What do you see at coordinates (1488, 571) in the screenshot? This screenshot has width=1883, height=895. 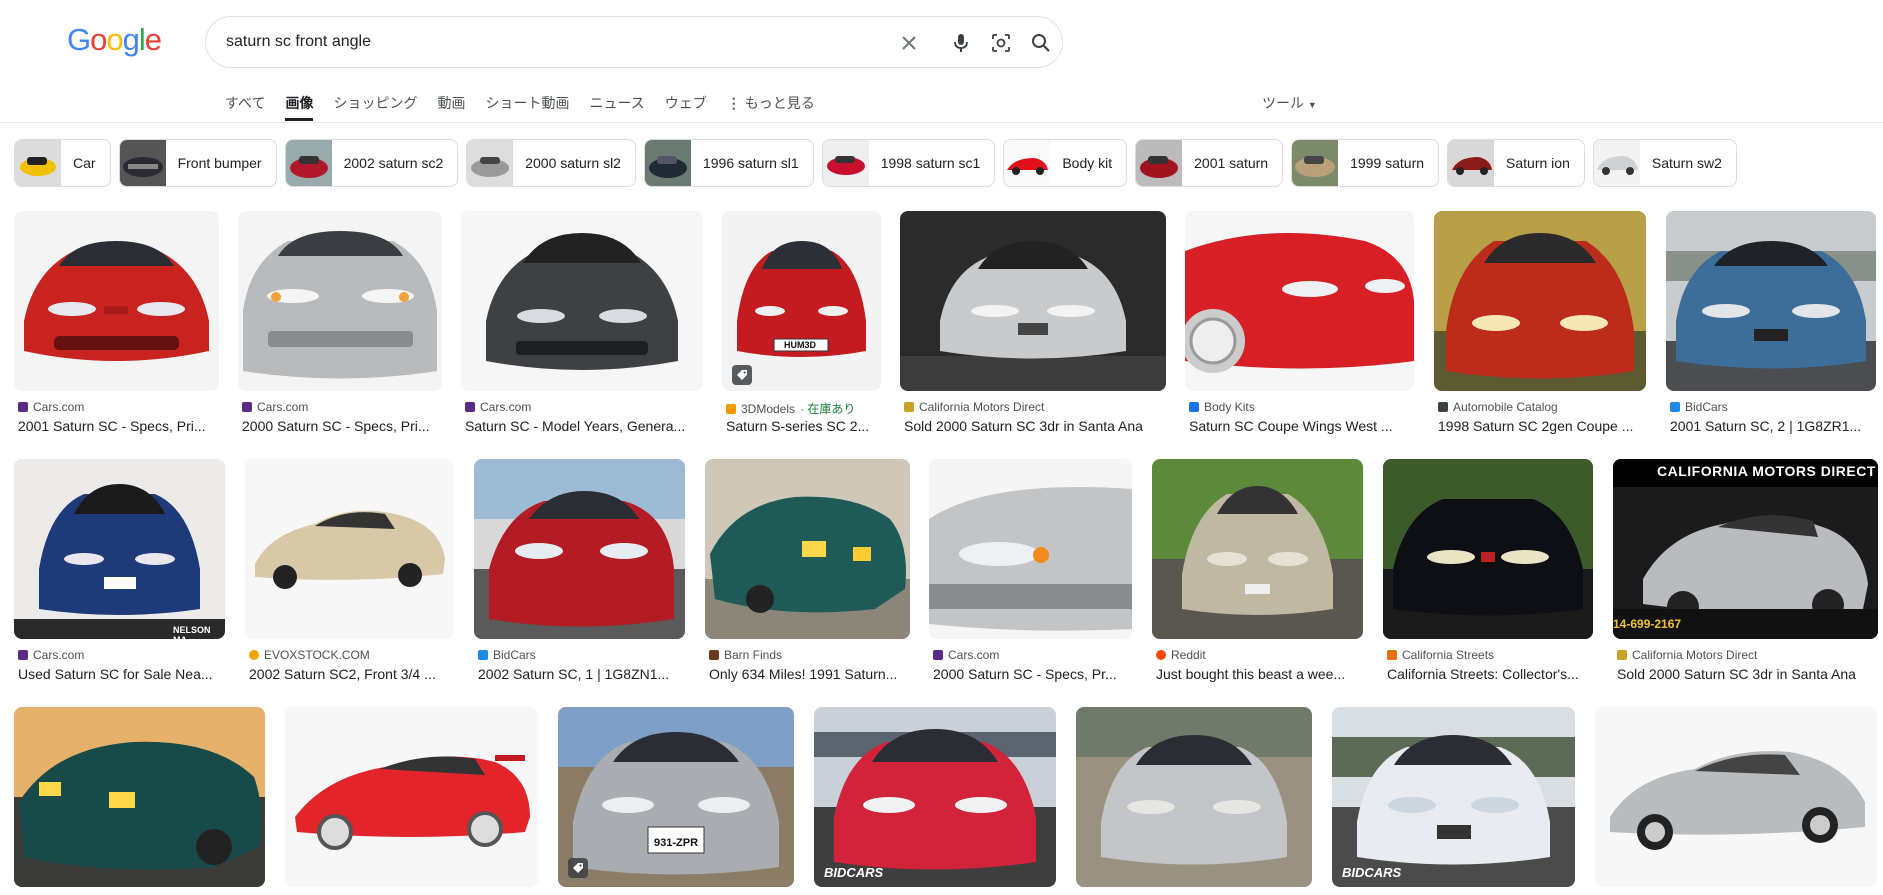 I see `image-result: California Streets California Streets` at bounding box center [1488, 571].